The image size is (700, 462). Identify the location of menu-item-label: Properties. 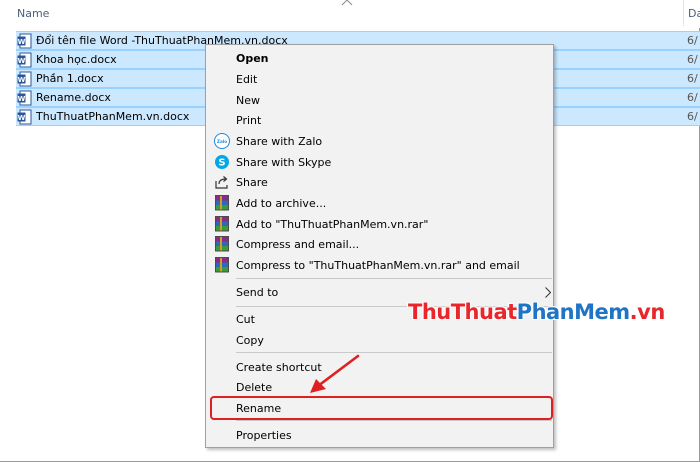
(264, 435).